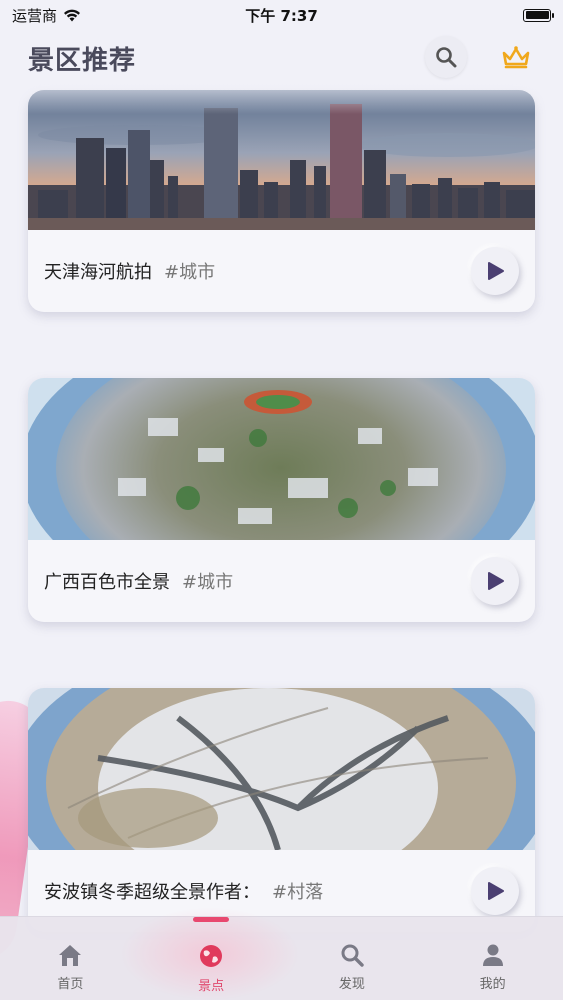 The height and width of the screenshot is (1000, 563). What do you see at coordinates (281, 72) in the screenshot?
I see `header: 景区推荐` at bounding box center [281, 72].